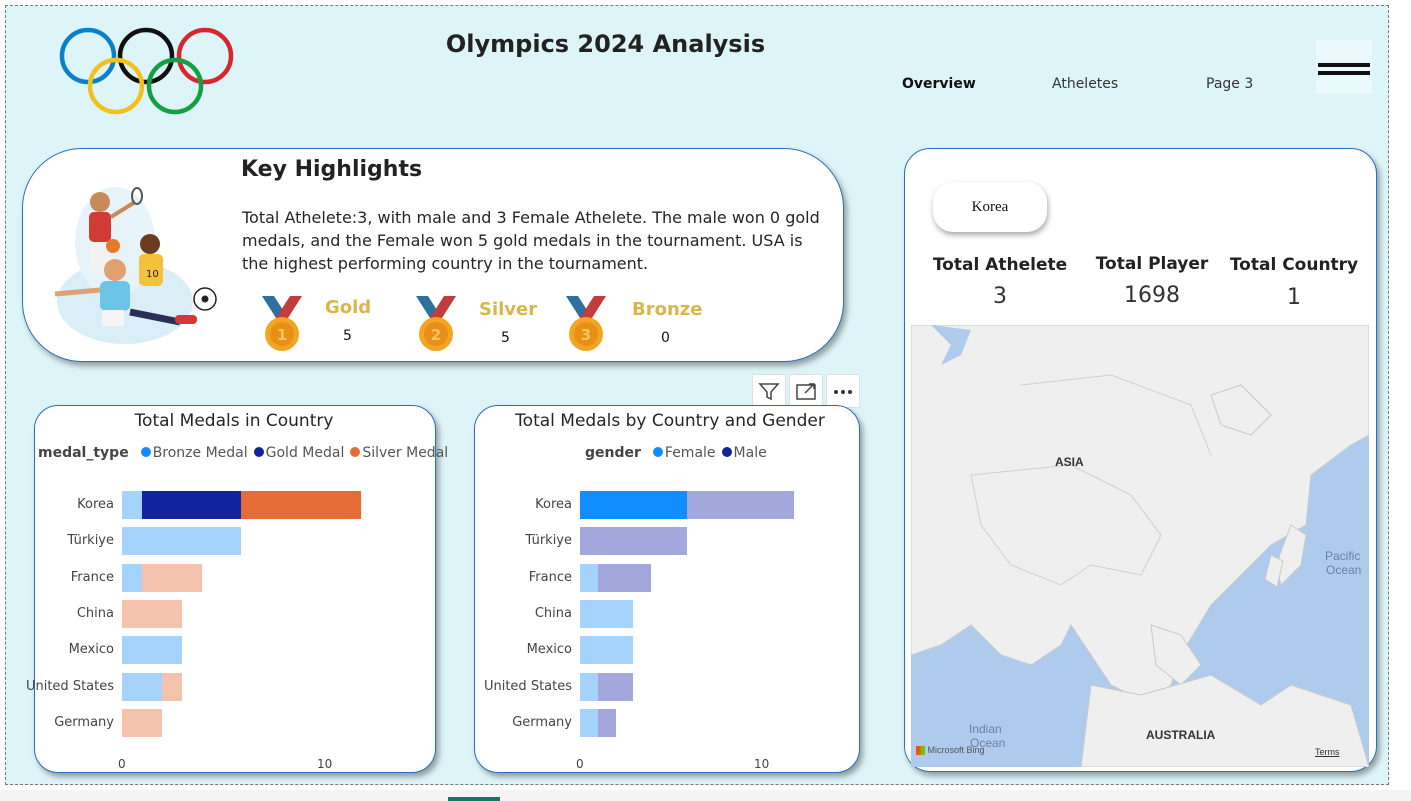  What do you see at coordinates (508, 309) in the screenshot?
I see `silver-label: Silver` at bounding box center [508, 309].